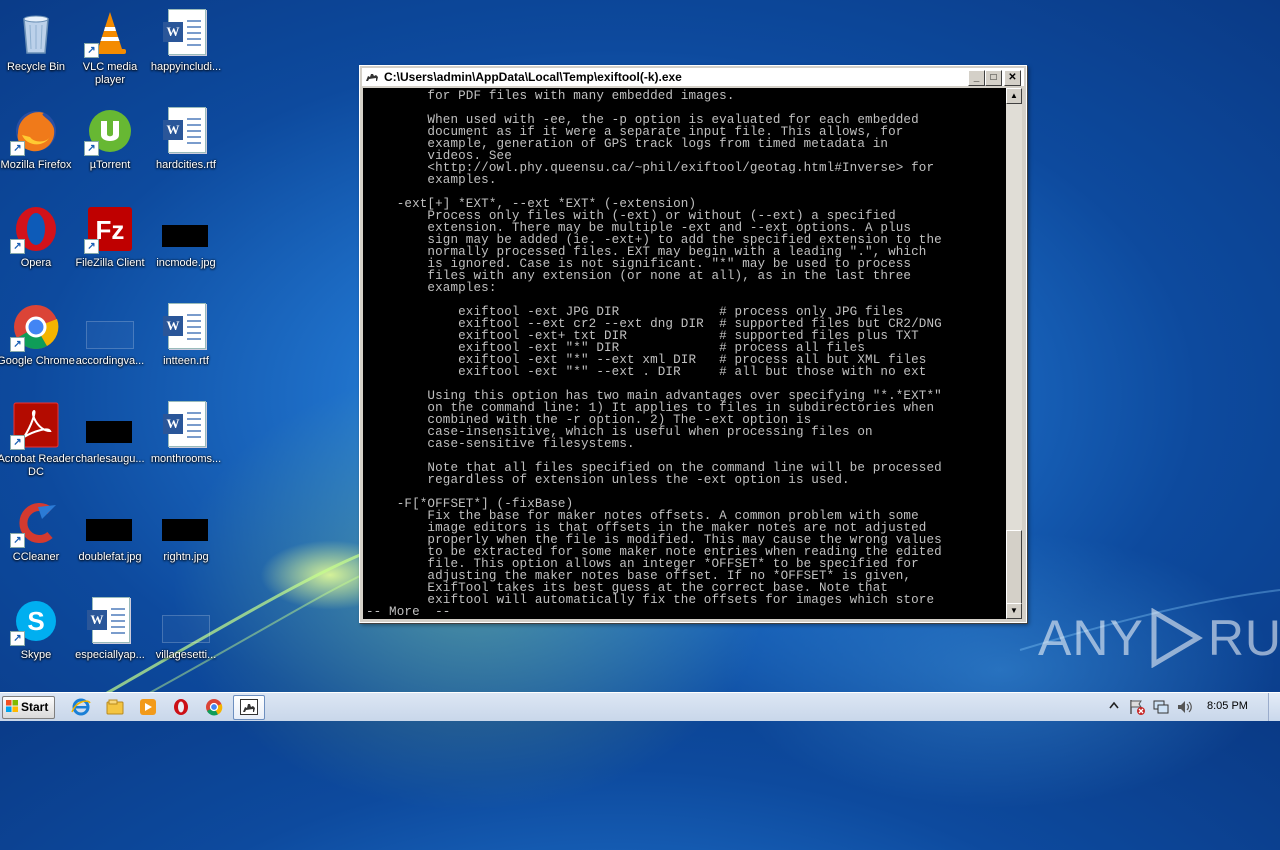 The image size is (1280, 850). I want to click on exiftool-icon, so click(249, 707).